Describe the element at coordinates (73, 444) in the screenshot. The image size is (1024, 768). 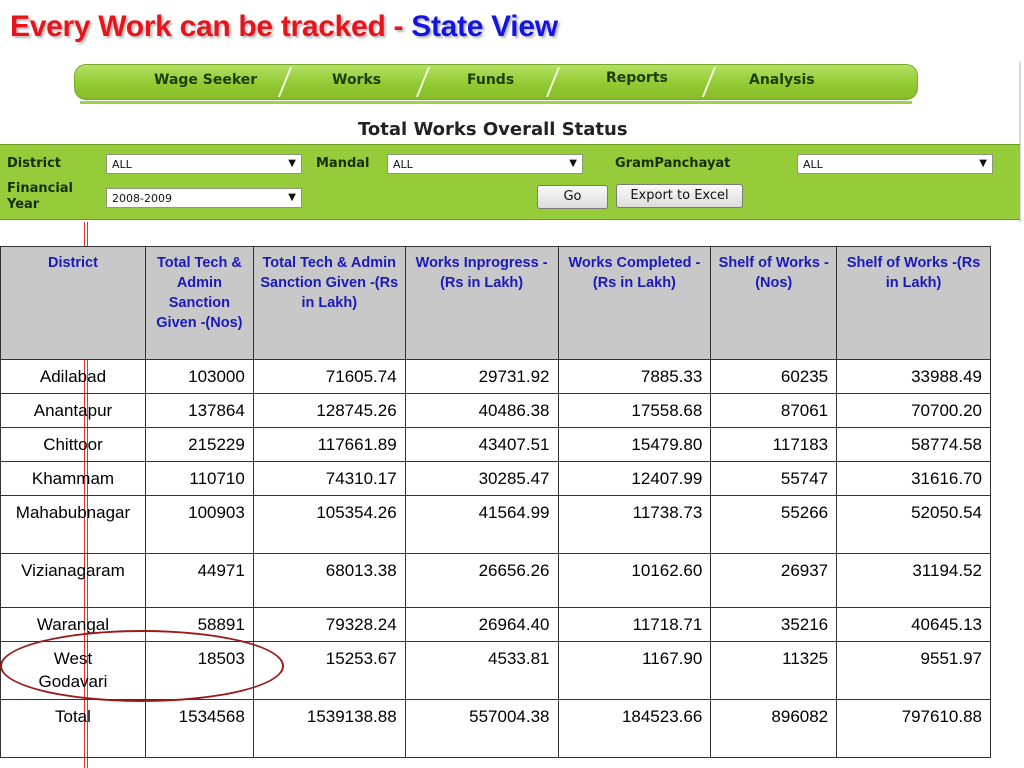
I see `table-cell-district: Chittoor` at that location.